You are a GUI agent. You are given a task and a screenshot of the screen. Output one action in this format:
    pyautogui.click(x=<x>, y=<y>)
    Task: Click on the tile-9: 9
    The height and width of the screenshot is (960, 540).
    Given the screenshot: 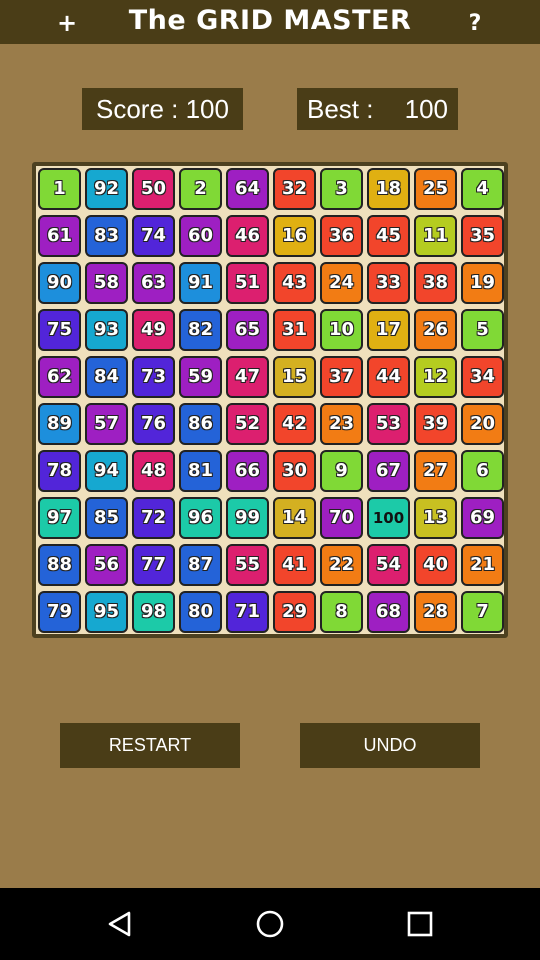 What is the action you would take?
    pyautogui.click(x=341, y=471)
    